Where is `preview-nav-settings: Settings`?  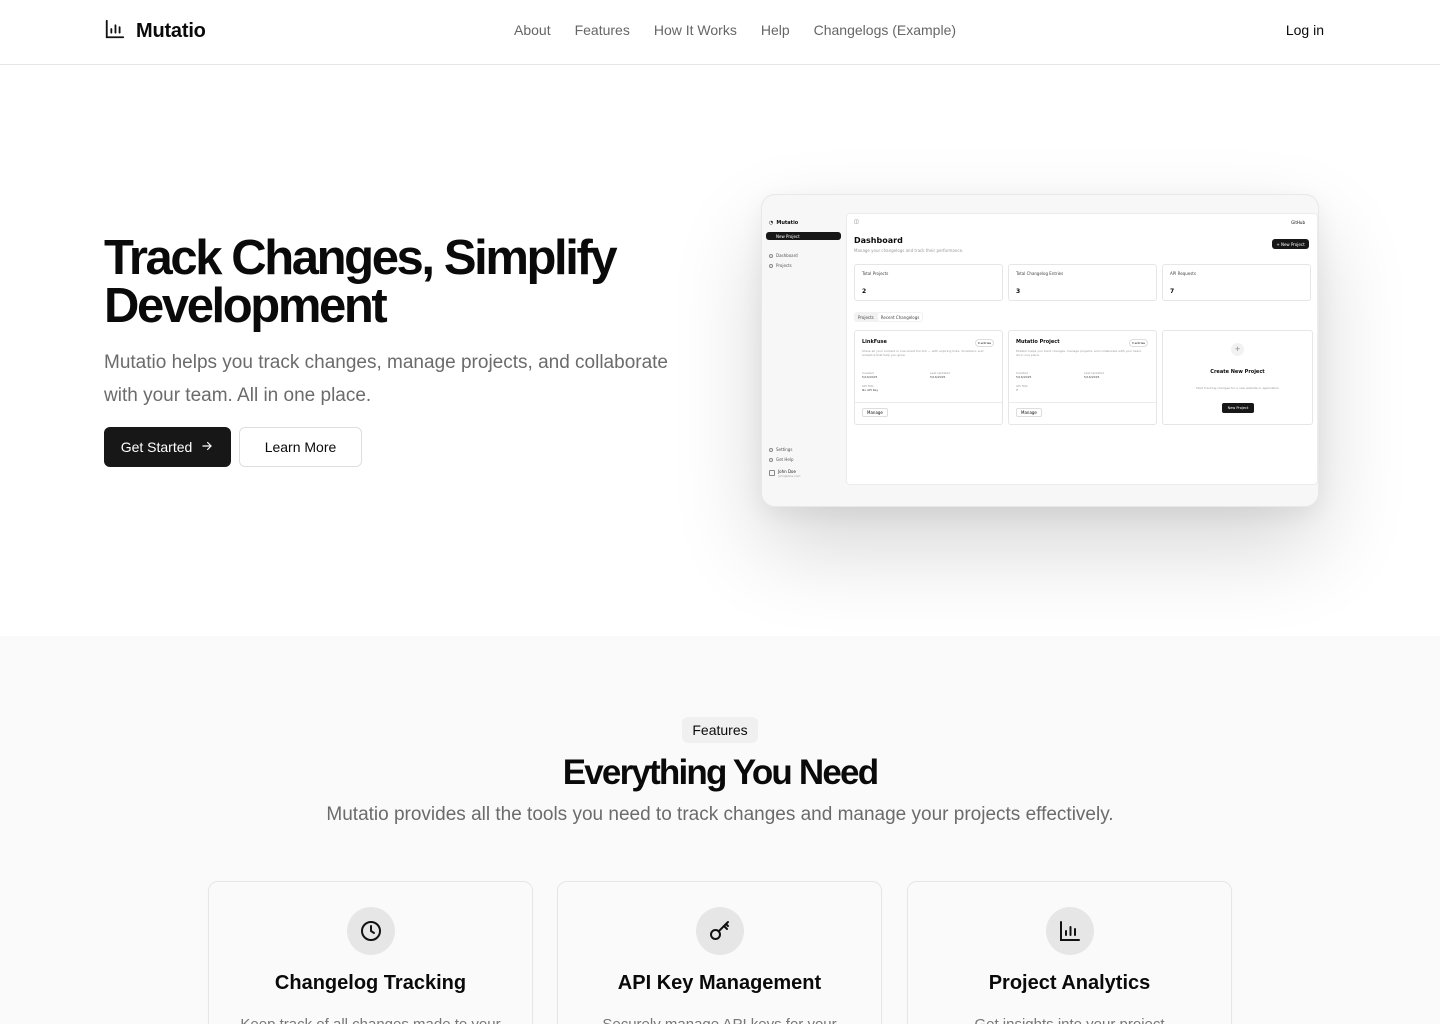 preview-nav-settings: Settings is located at coordinates (780, 449).